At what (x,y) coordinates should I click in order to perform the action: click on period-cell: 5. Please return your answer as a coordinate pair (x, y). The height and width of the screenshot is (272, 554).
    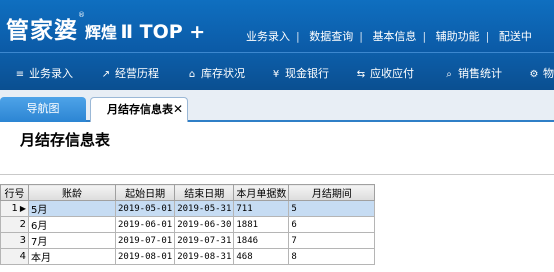
    Looking at the image, I should click on (332, 208).